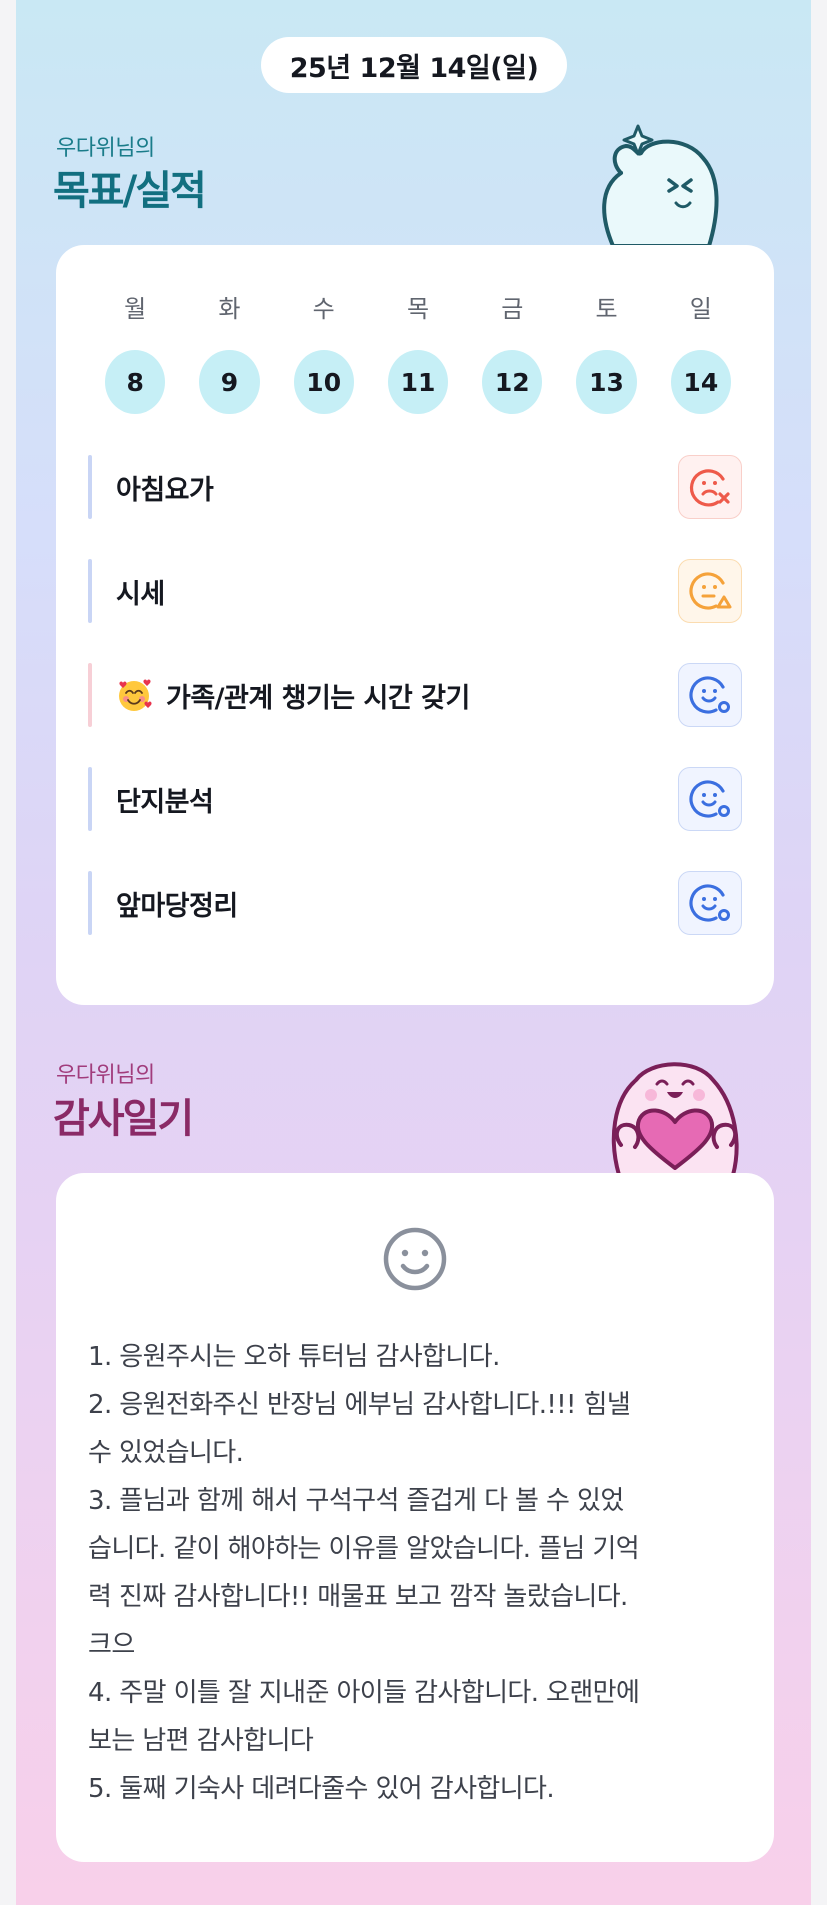  I want to click on weekday-label: 화, so click(229, 309).